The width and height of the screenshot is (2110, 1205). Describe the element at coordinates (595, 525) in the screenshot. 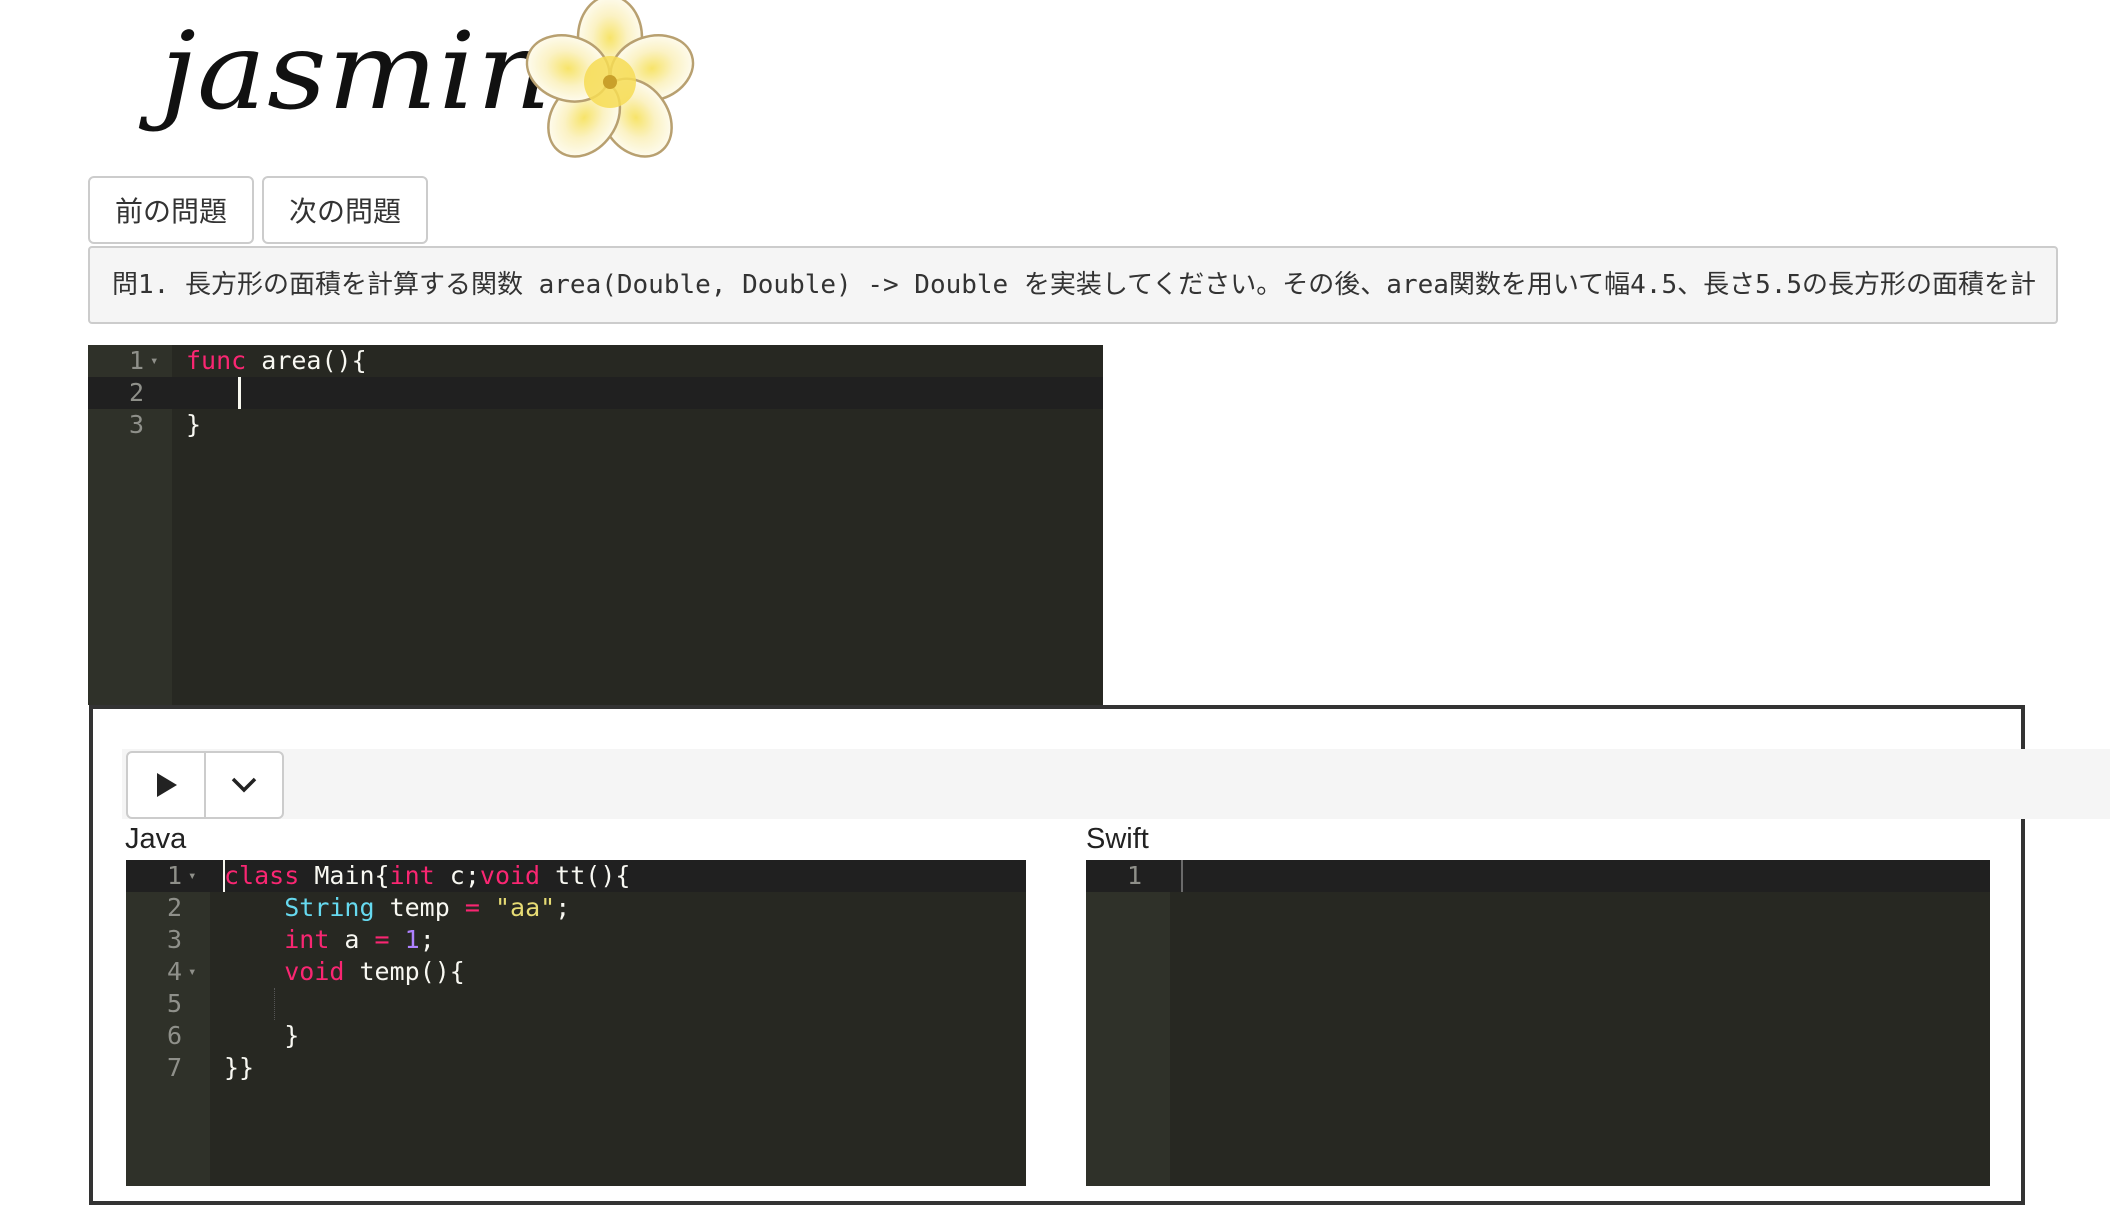

I see `main-code-editor: 1 ▾ func area(){ 2 3 }` at that location.